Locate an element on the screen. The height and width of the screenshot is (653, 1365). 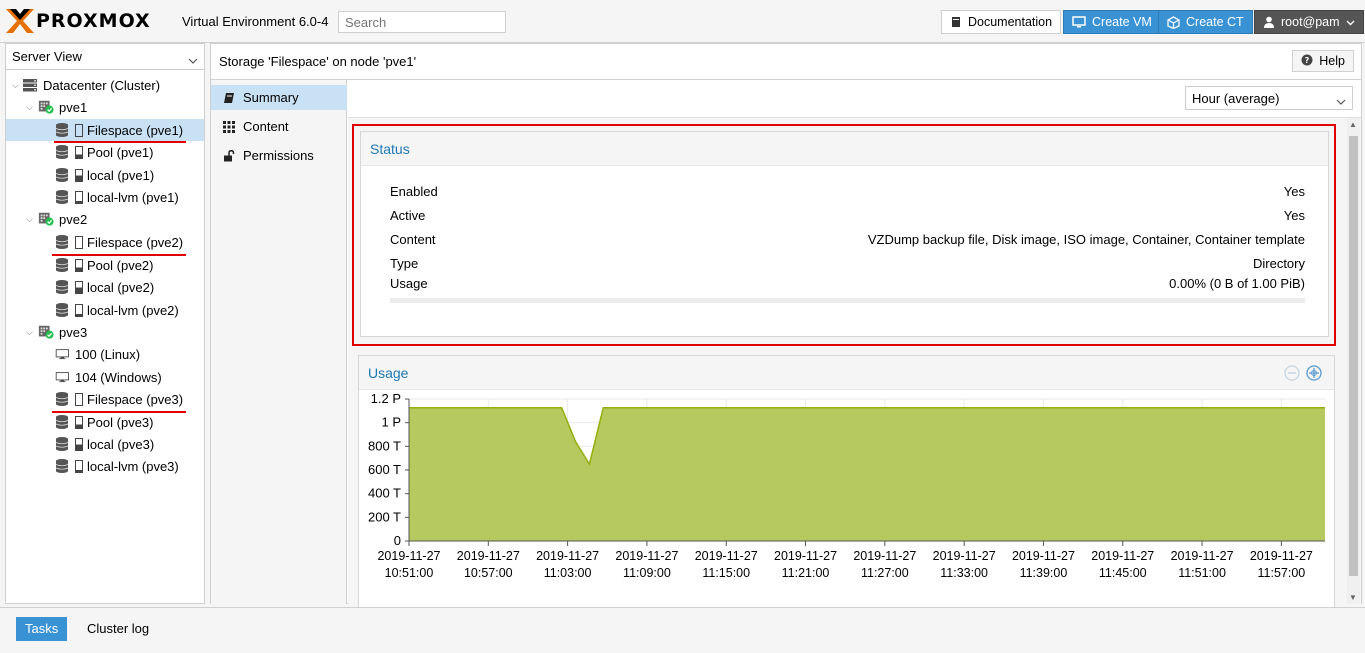
tab-tasks: Tasks is located at coordinates (42, 629).